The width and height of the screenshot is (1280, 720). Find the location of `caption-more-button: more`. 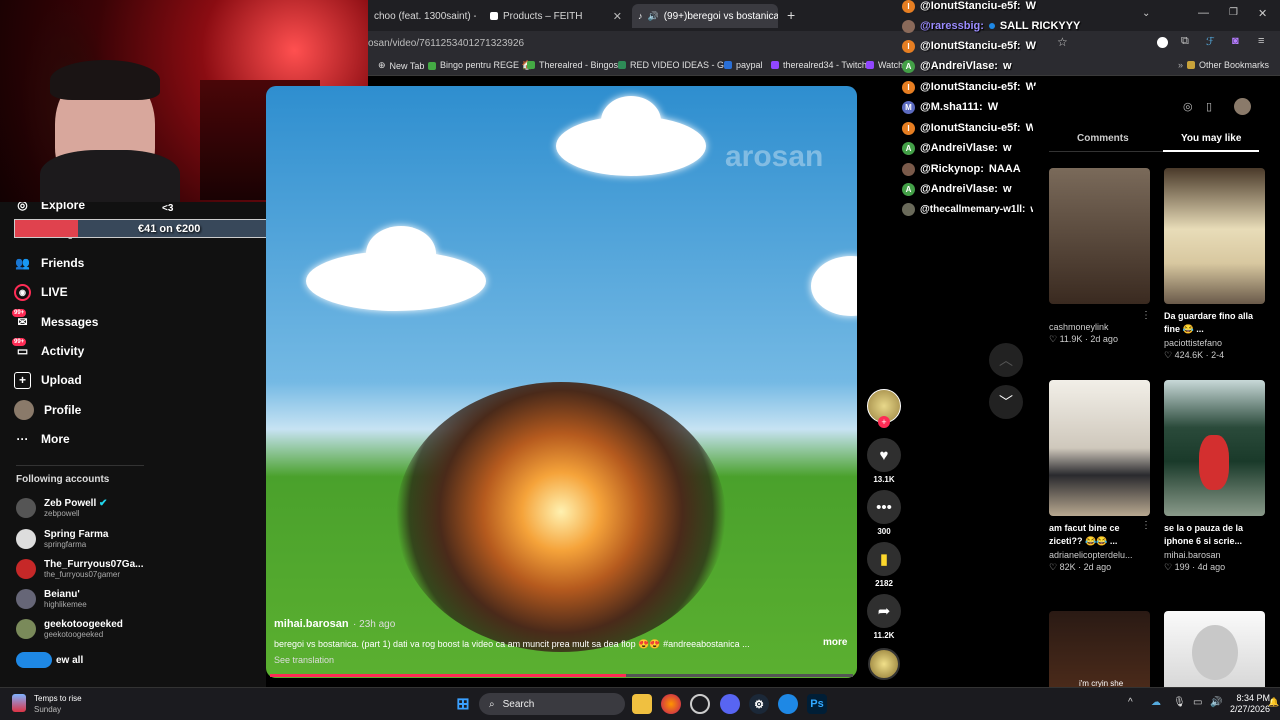

caption-more-button: more is located at coordinates (835, 642).